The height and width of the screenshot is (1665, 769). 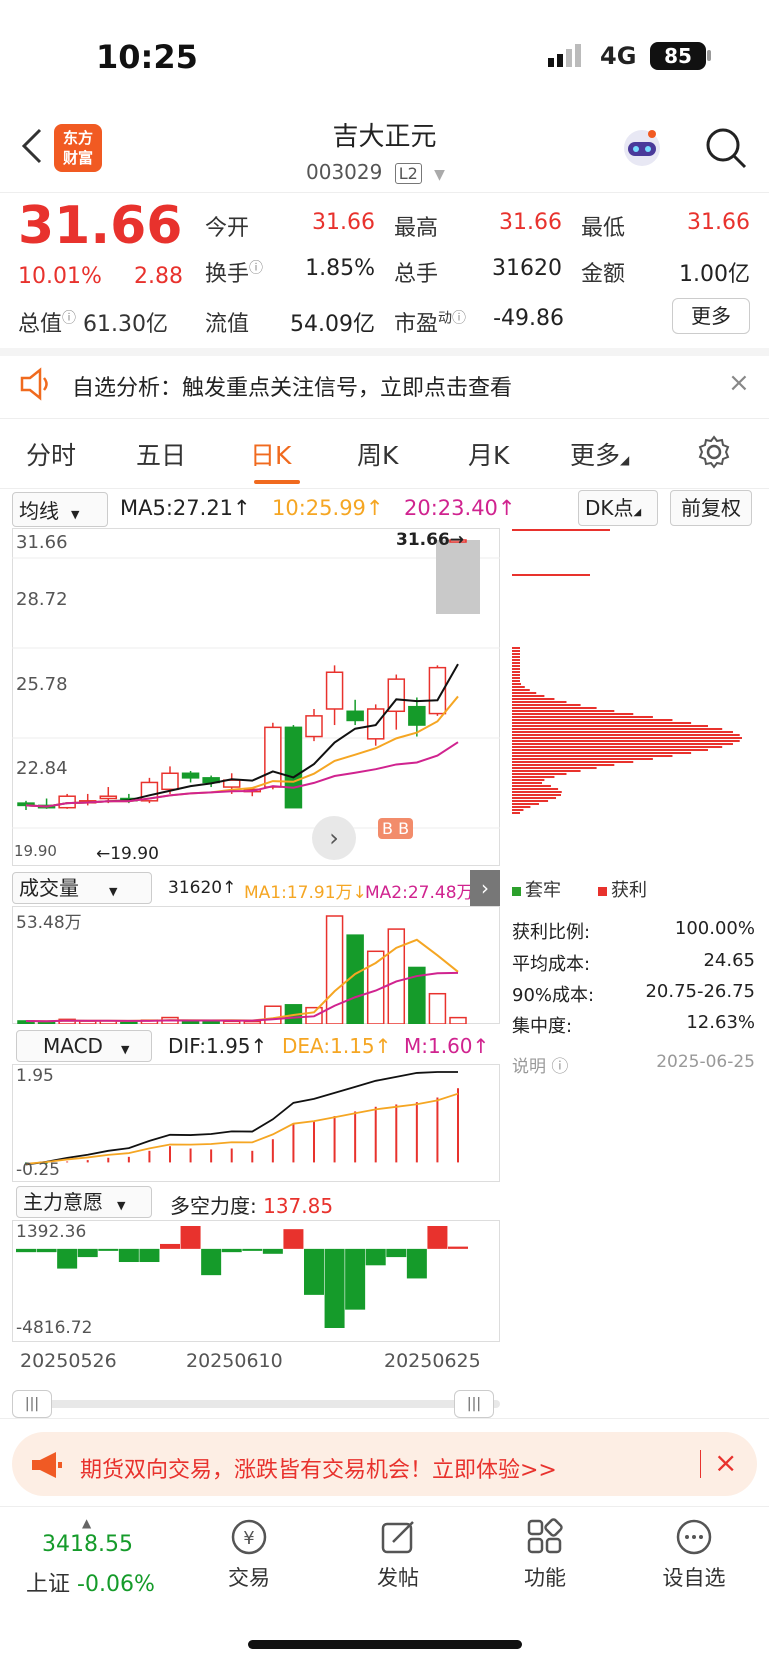 I want to click on tab-5day: 五日, so click(x=161, y=454).